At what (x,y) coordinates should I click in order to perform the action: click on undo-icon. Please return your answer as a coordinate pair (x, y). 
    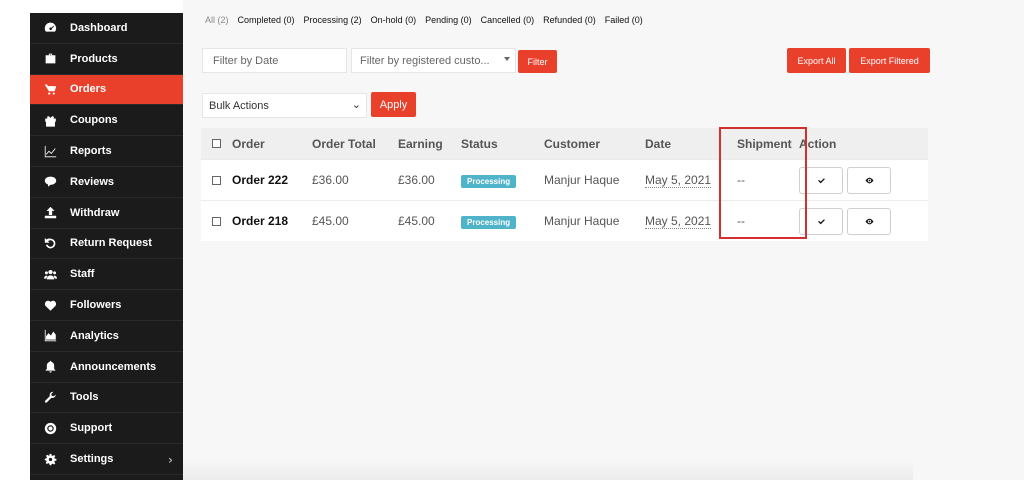
    Looking at the image, I should click on (50, 243).